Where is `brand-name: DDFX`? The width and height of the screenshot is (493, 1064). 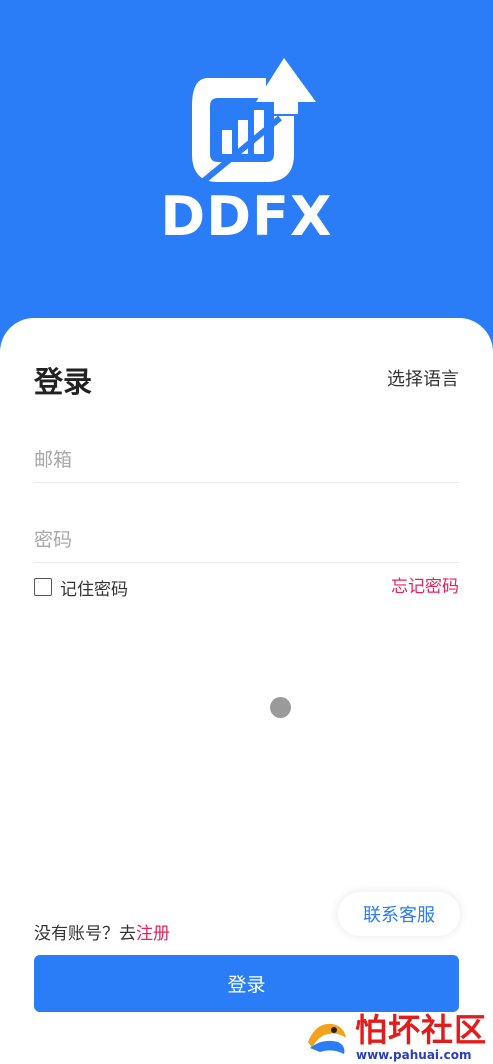 brand-name: DDFX is located at coordinates (246, 216).